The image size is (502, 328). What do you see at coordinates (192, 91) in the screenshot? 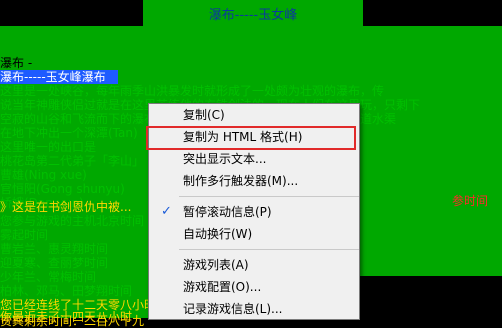
I see `terminal-line: 这里是一处峡谷，每年雨季山洪暴发时就形成了一处颇为壮观的瀑布，传` at bounding box center [192, 91].